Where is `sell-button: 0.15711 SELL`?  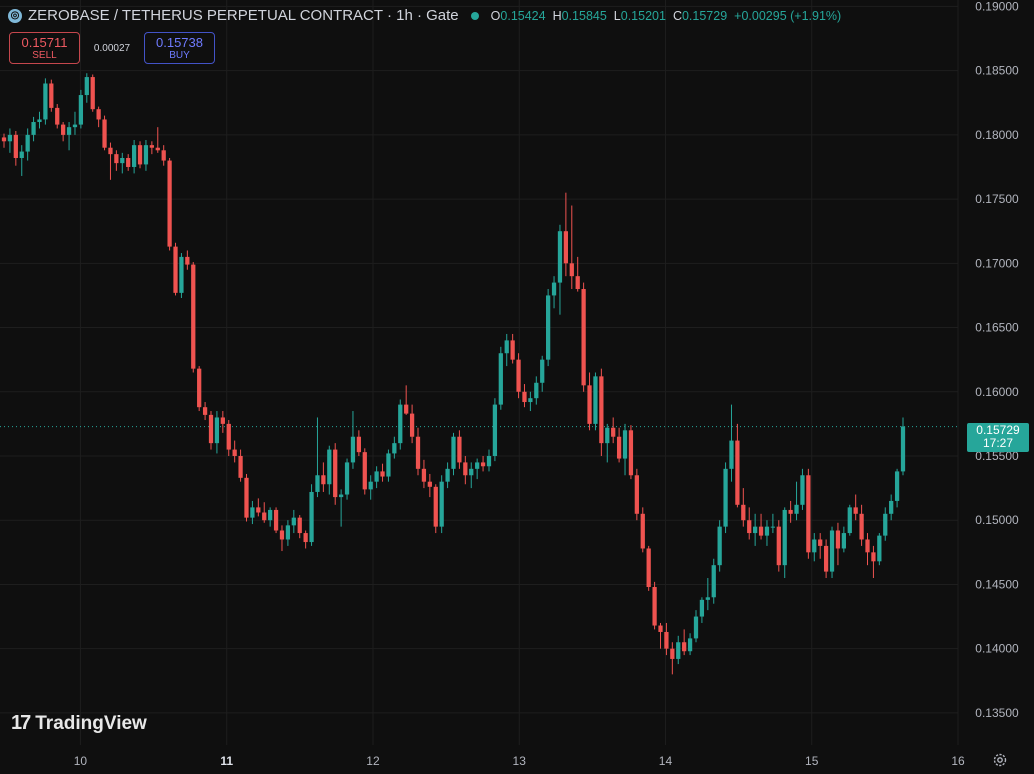 sell-button: 0.15711 SELL is located at coordinates (44, 48).